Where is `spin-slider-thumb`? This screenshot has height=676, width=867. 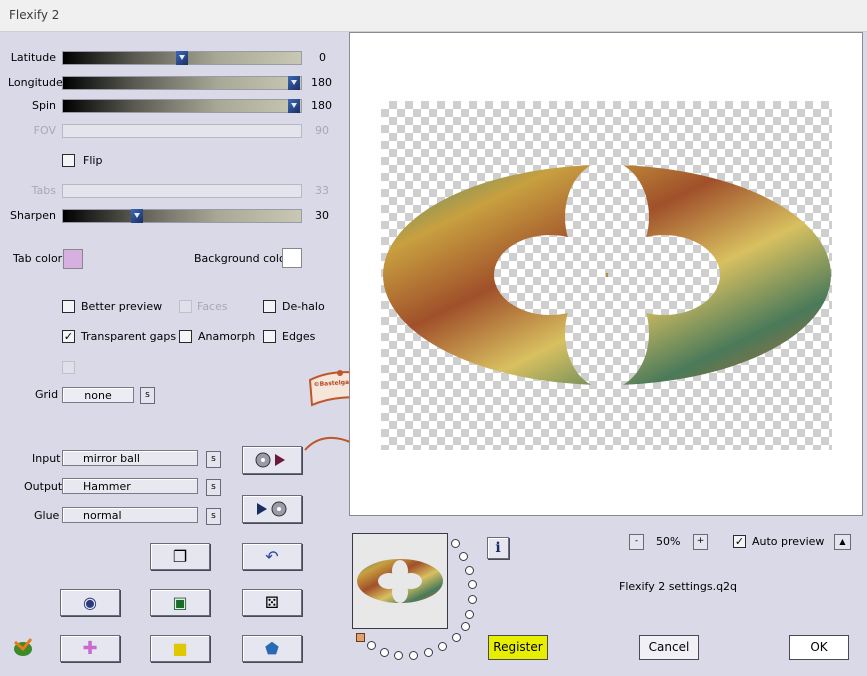
spin-slider-thumb is located at coordinates (293, 106).